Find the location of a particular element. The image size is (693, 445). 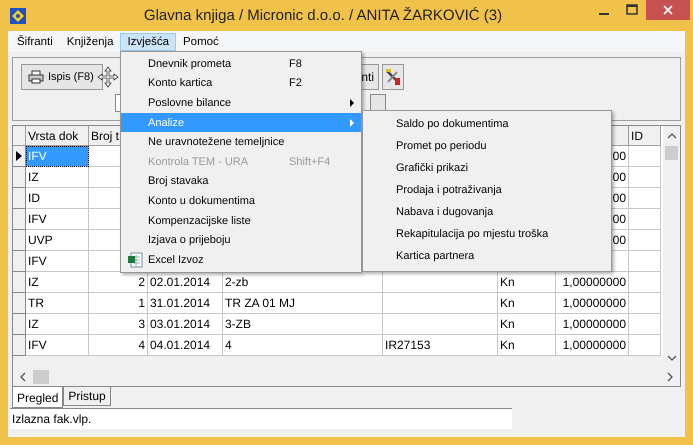

app-icon is located at coordinates (18, 16).